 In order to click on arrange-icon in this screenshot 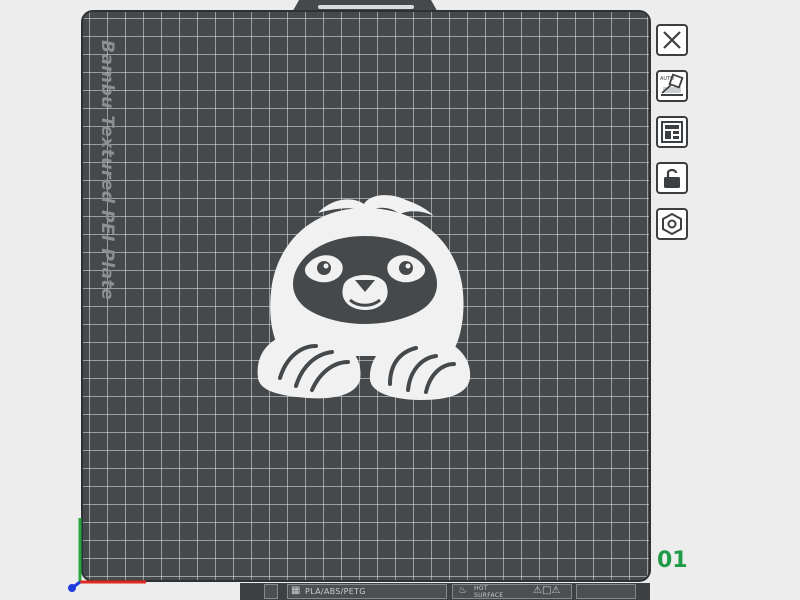, I will do `click(672, 132)`.